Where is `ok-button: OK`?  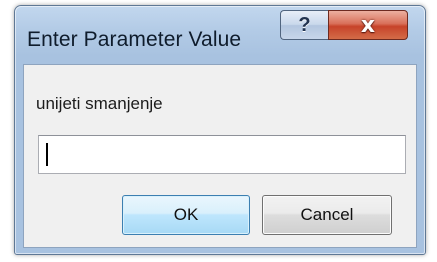 ok-button: OK is located at coordinates (186, 215).